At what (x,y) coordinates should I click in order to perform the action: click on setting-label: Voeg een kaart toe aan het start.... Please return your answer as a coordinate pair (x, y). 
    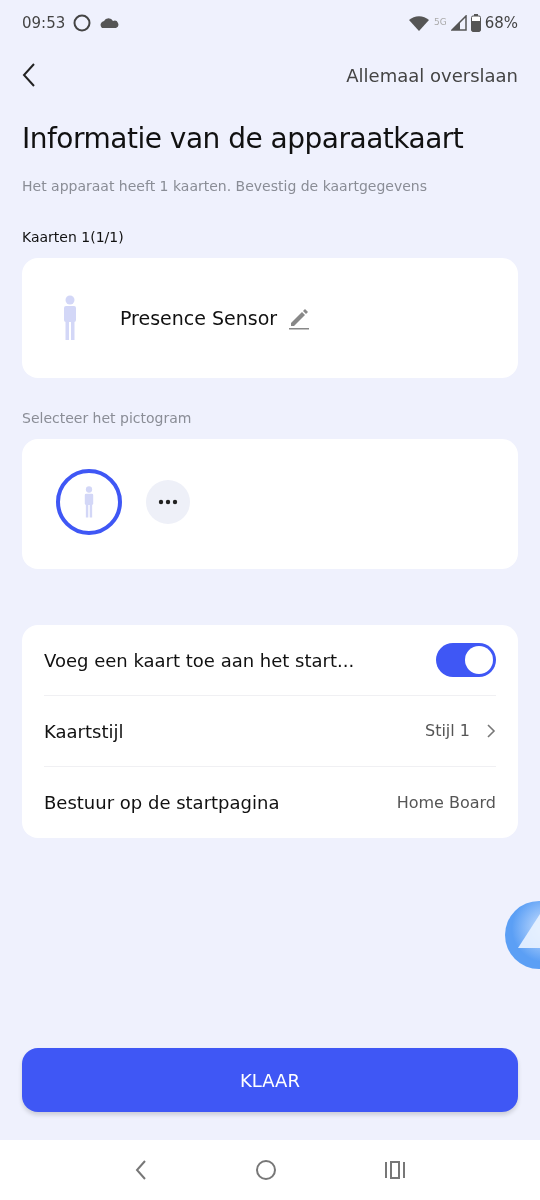
    Looking at the image, I should click on (199, 660).